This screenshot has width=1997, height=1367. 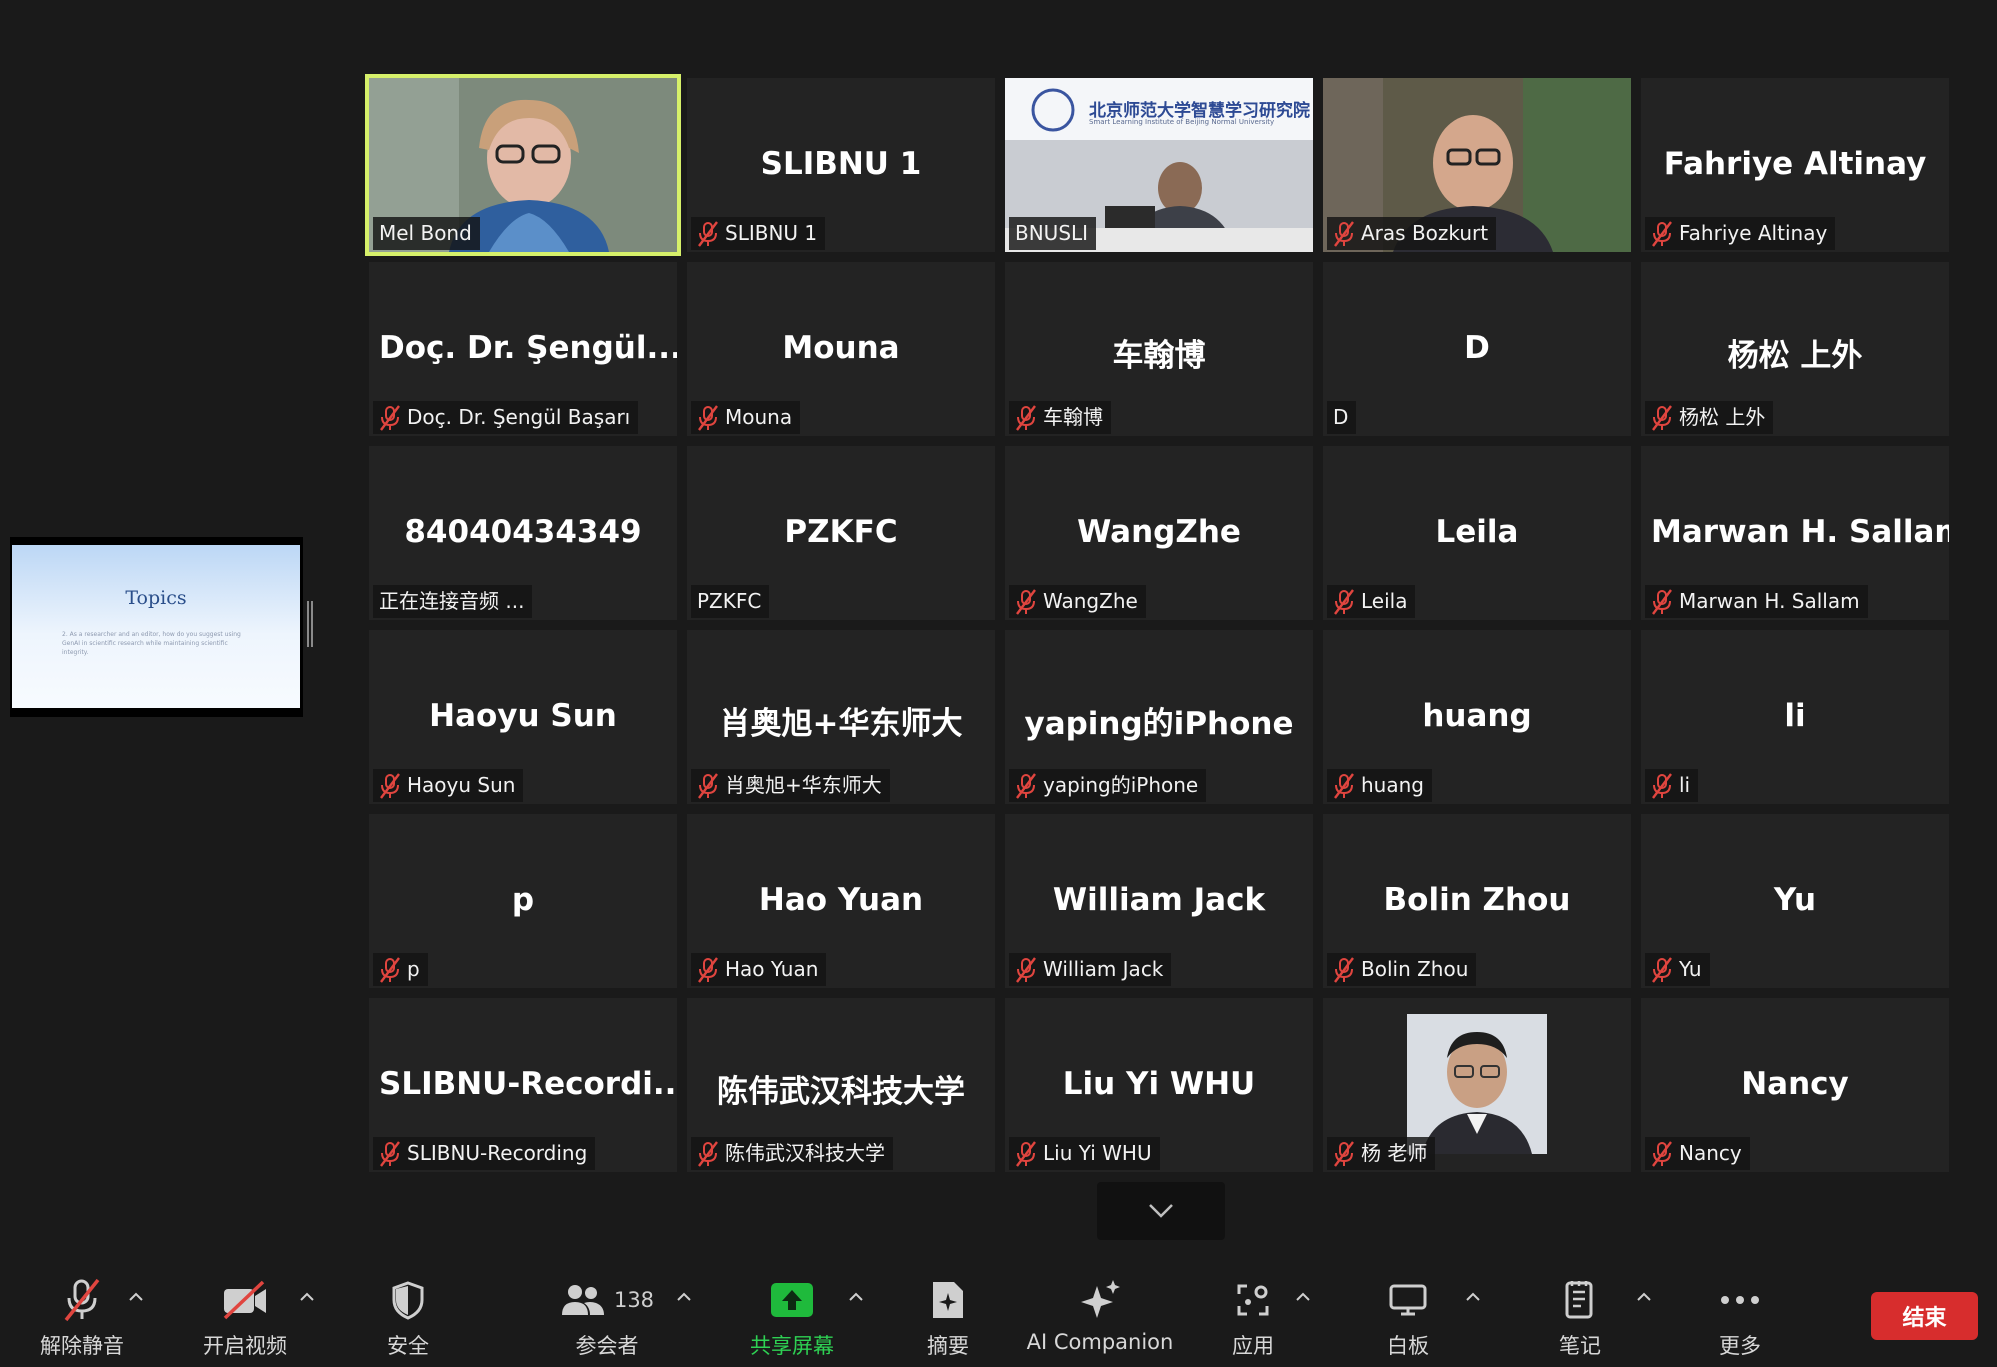 What do you see at coordinates (310, 624) in the screenshot?
I see `resize-handle` at bounding box center [310, 624].